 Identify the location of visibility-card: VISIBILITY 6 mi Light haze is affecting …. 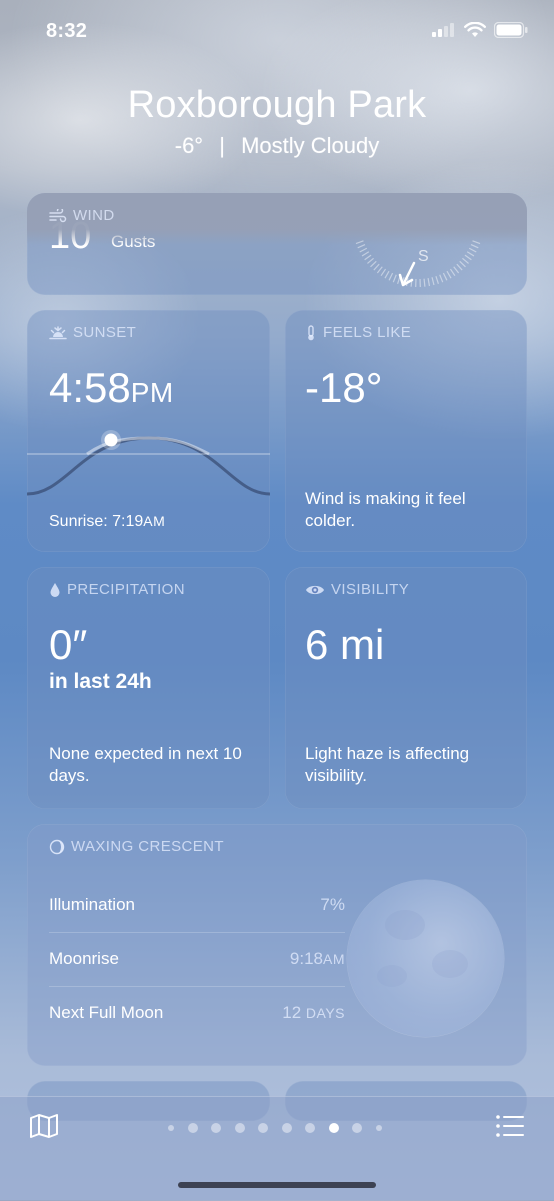
(406, 688).